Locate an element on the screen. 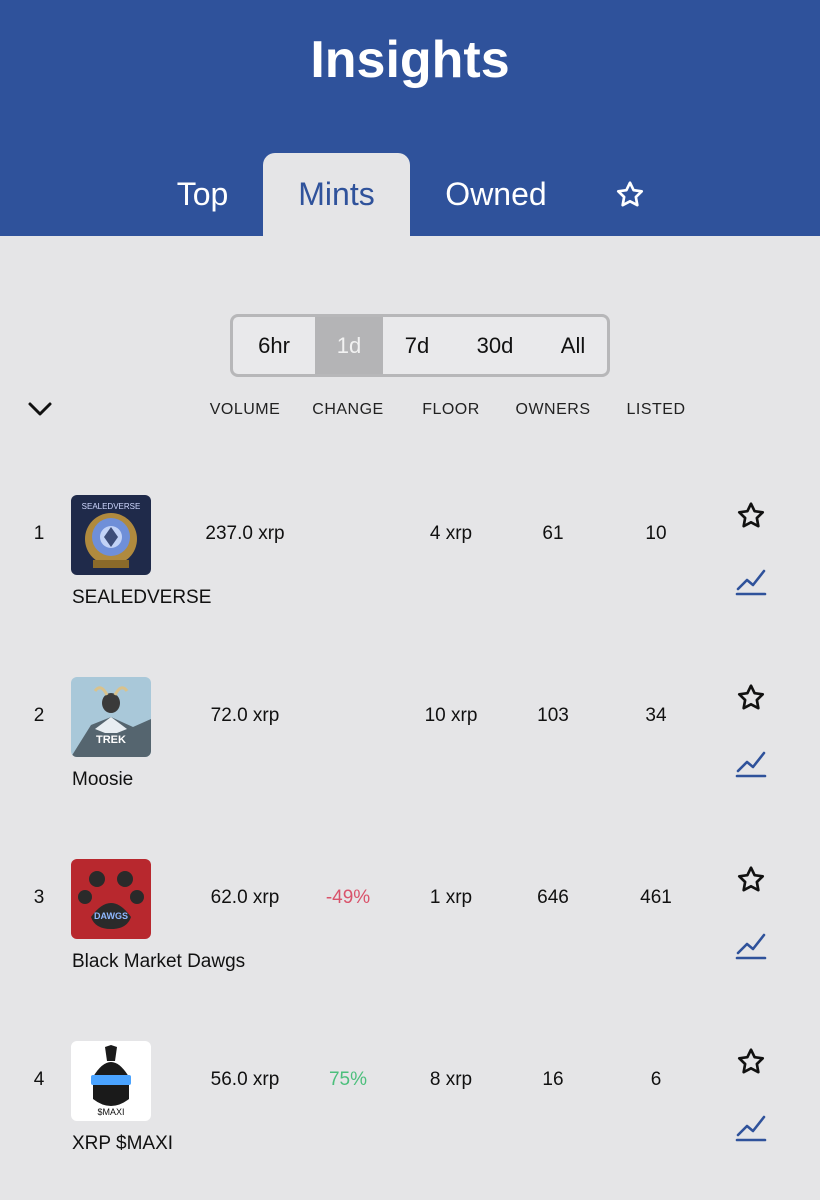  column-header-change: CHANGE is located at coordinates (348, 410).